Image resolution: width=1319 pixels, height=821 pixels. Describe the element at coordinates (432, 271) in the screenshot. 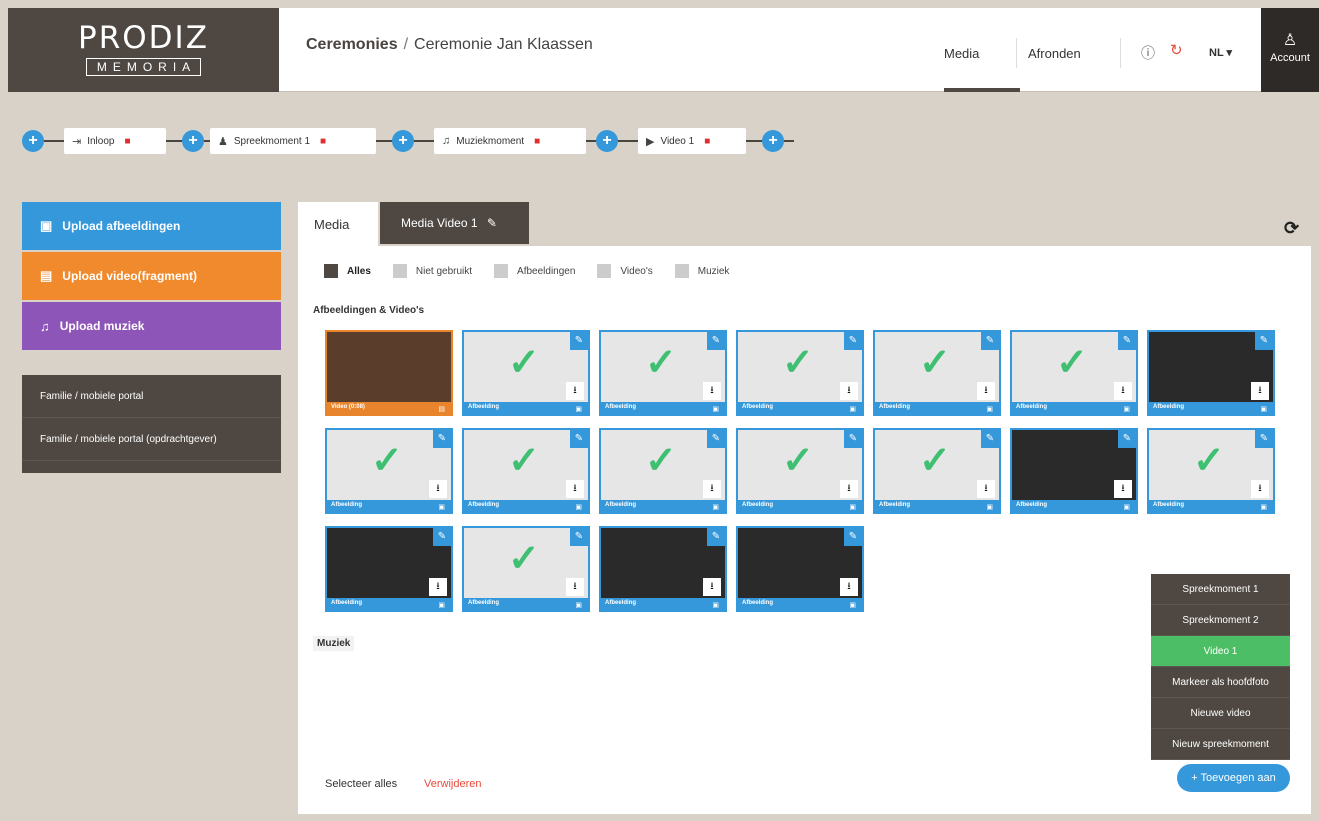

I see `filter-niet-gebruikt: Niet gebruikt` at that location.